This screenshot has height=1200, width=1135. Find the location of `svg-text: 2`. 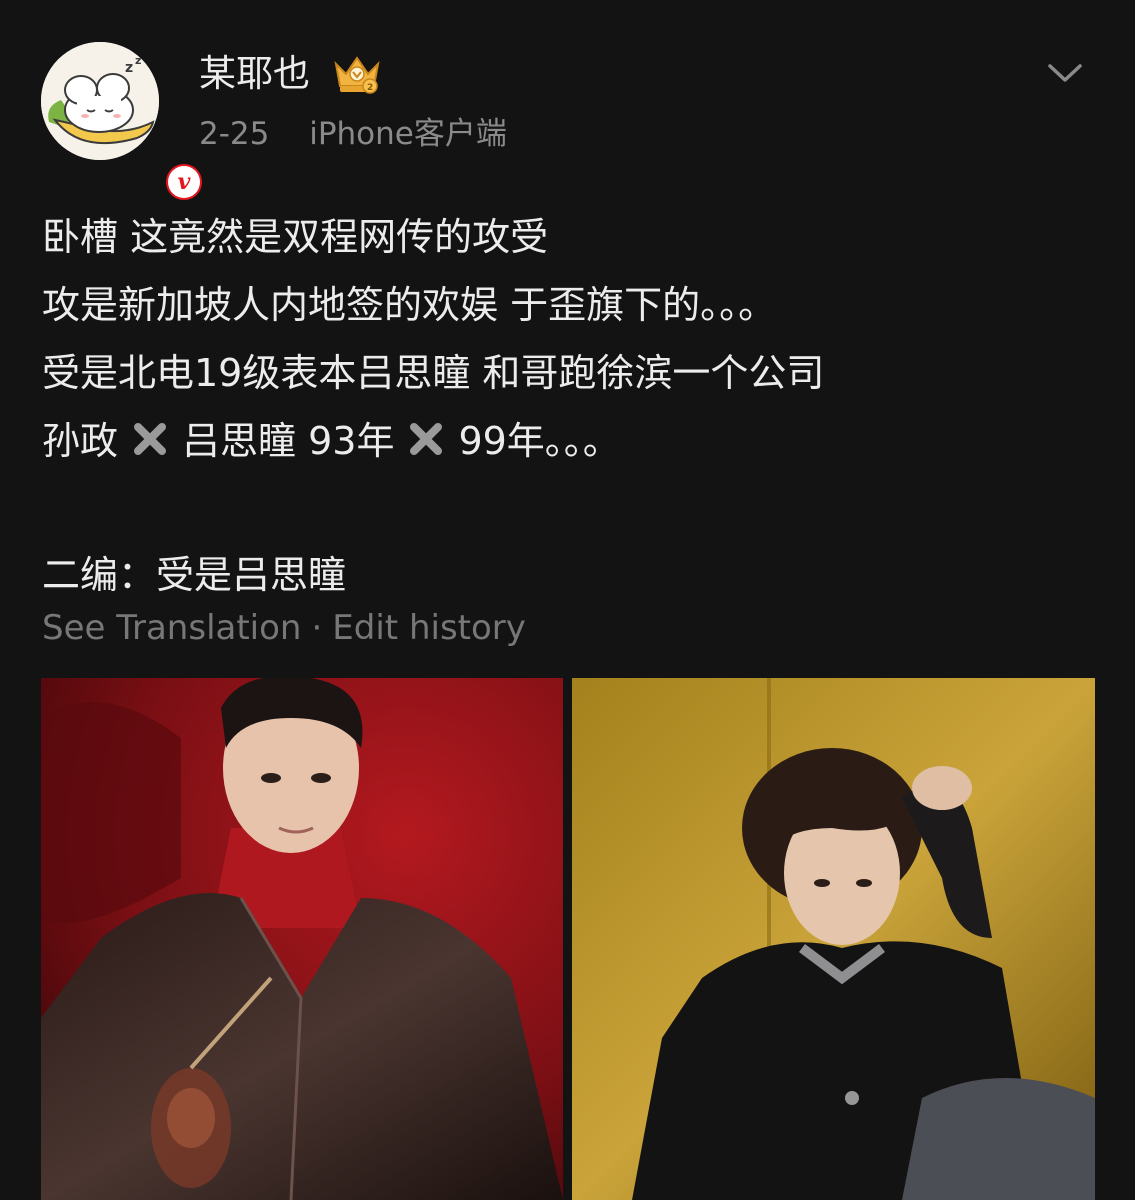

svg-text: 2 is located at coordinates (370, 88).